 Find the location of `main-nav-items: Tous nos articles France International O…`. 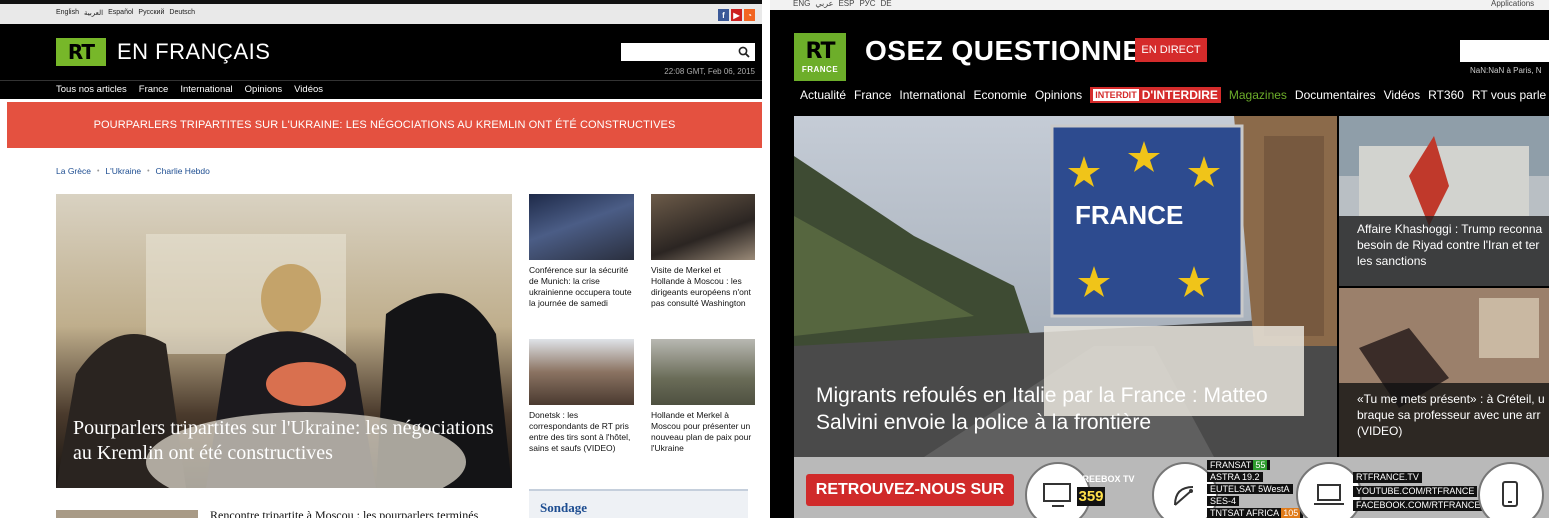

main-nav-items: Tous nos articles France International O… is located at coordinates (189, 89).